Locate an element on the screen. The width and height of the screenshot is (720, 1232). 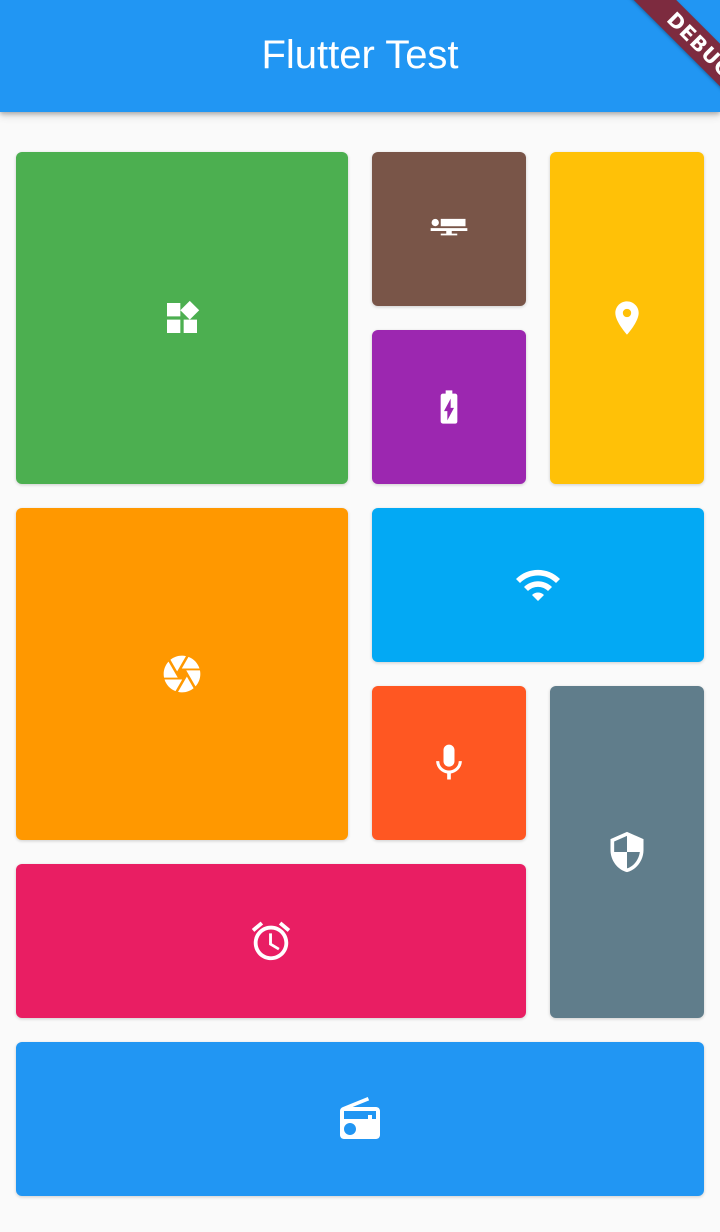
tile-location is located at coordinates (627, 318).